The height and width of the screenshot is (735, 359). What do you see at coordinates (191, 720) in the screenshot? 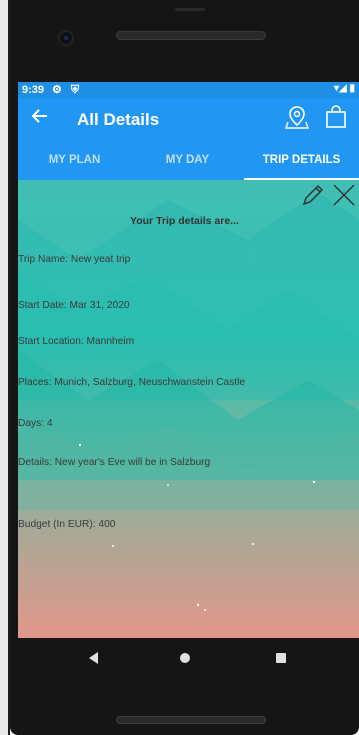
I see `bottom-speaker` at bounding box center [191, 720].